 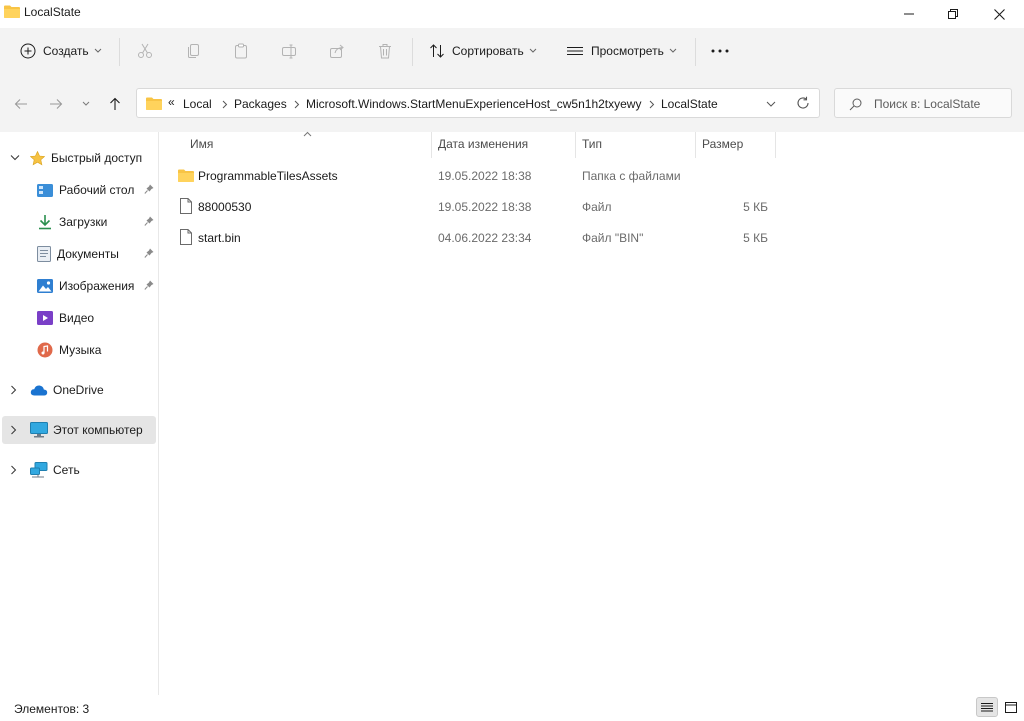 What do you see at coordinates (79, 286) in the screenshot?
I see `sidebar-item-pictures: Изображения` at bounding box center [79, 286].